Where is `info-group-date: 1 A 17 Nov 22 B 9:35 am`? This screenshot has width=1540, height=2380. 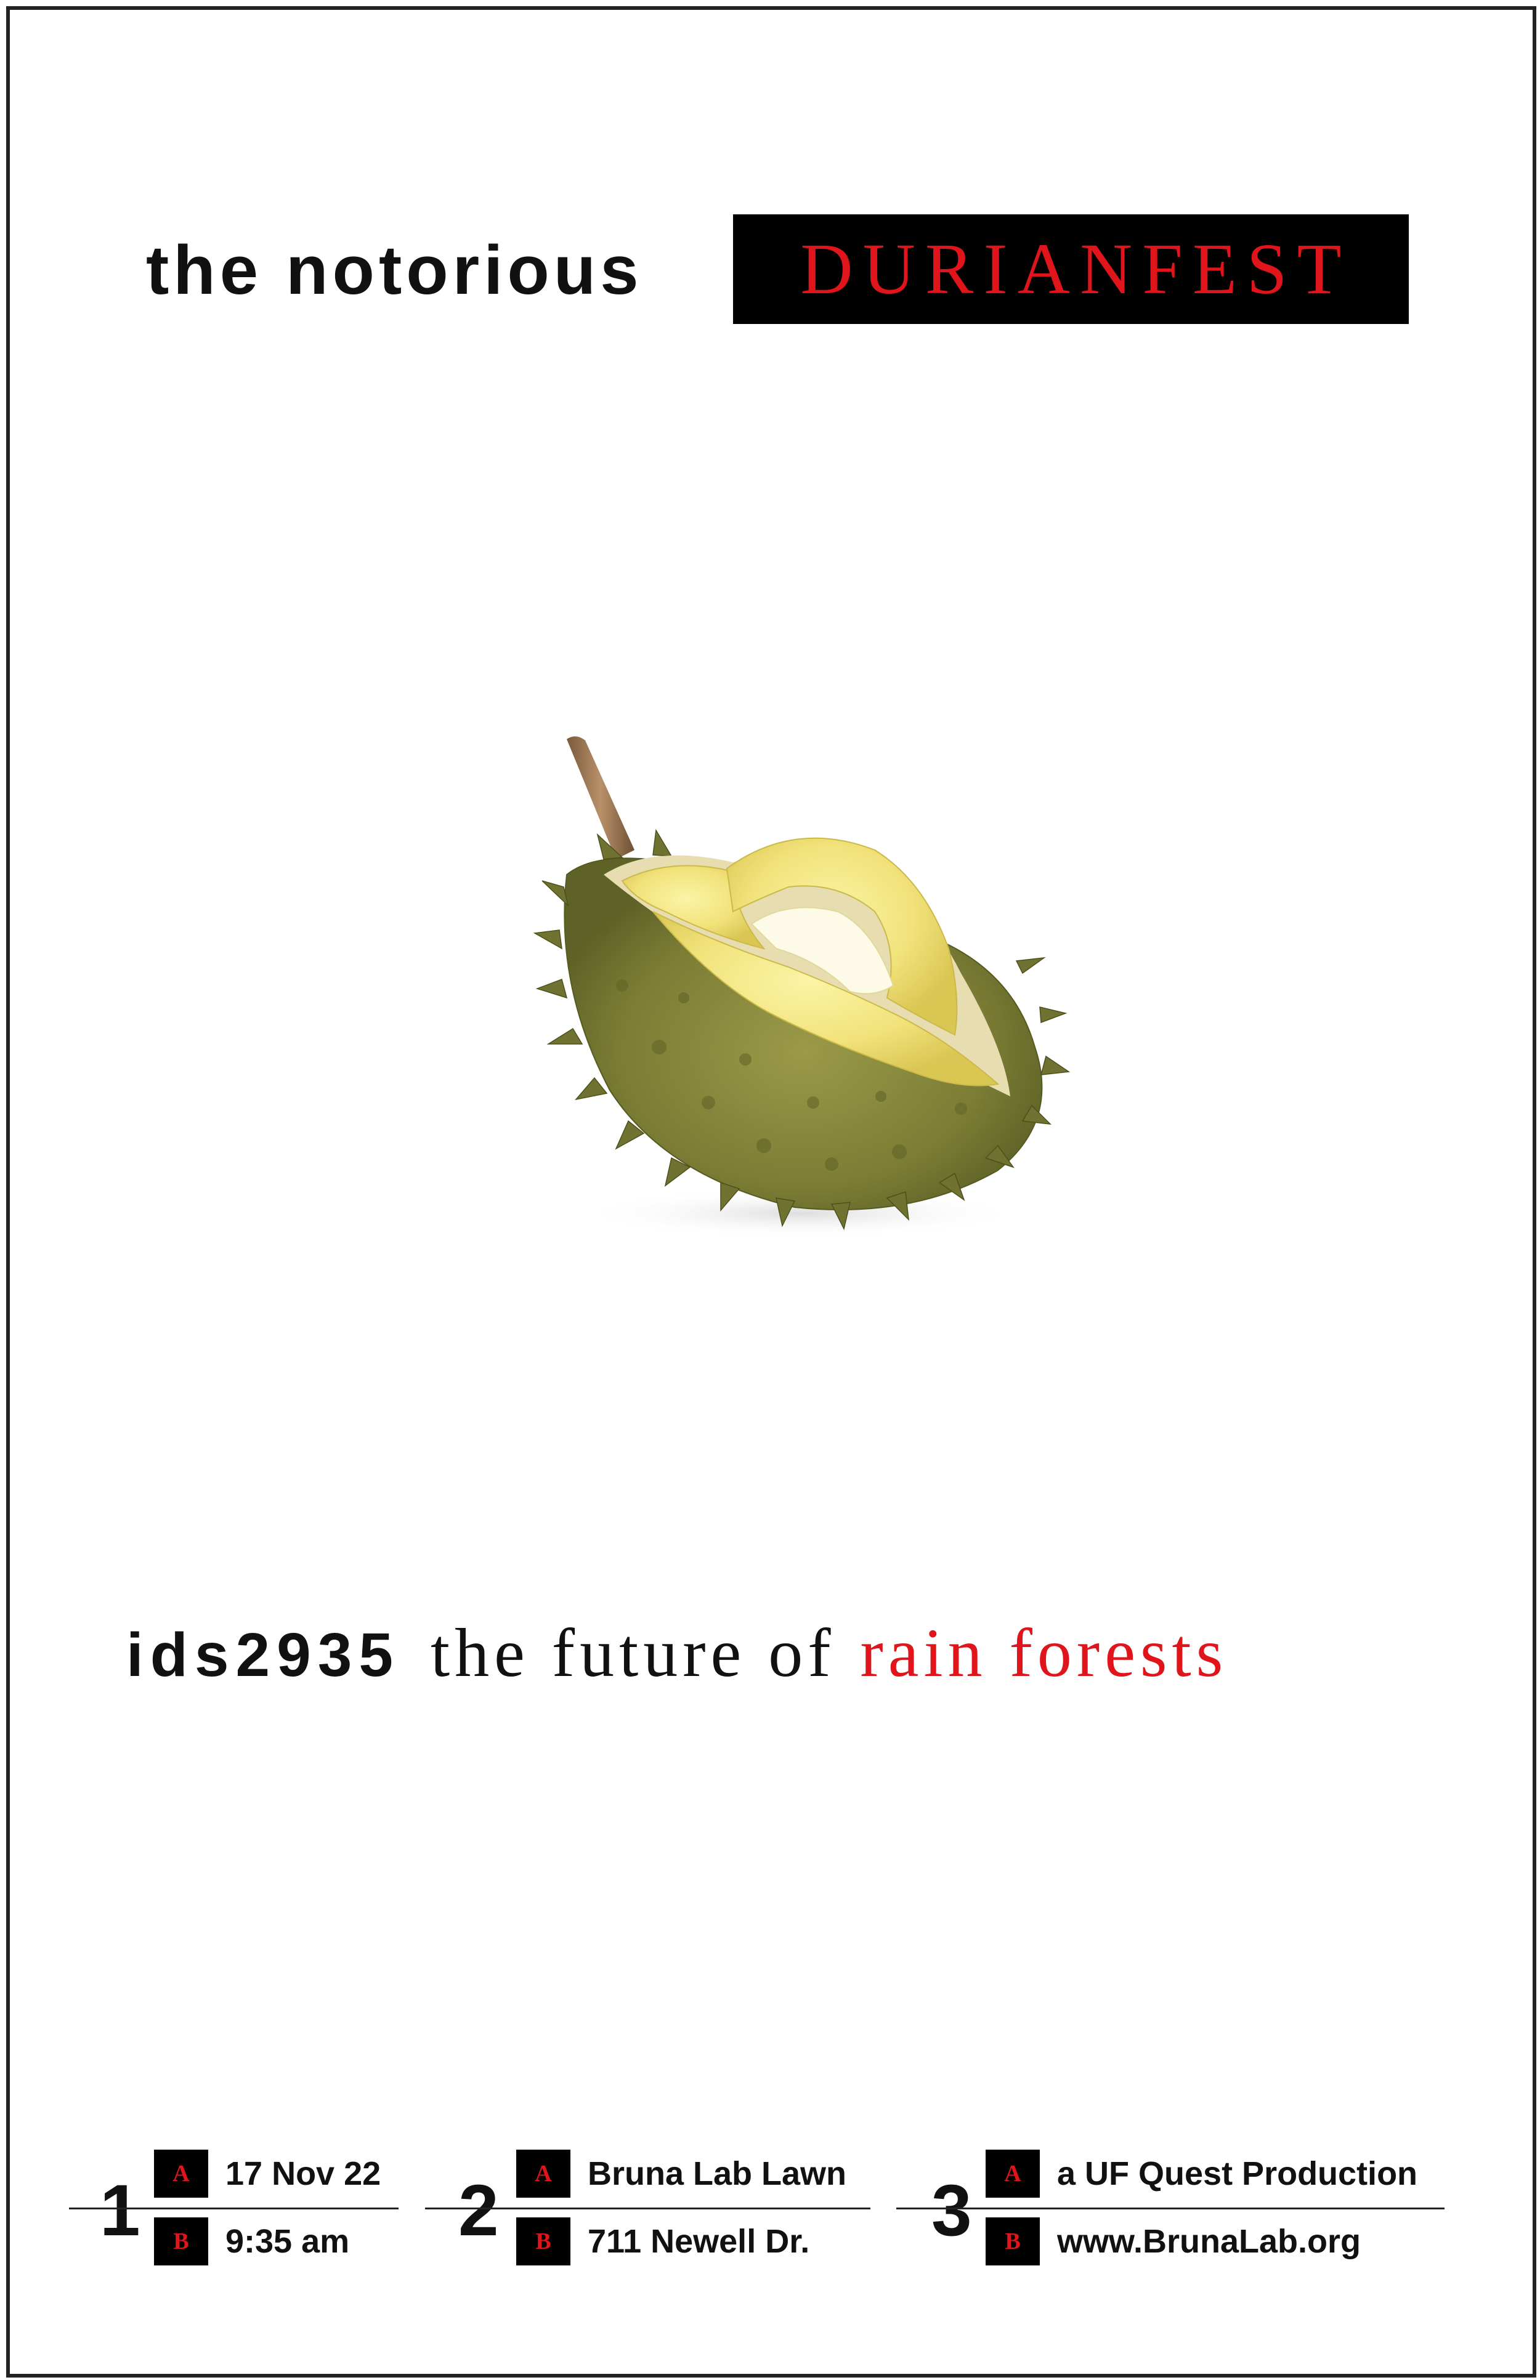 info-group-date: 1 A 17 Nov 22 B 9:35 am is located at coordinates (234, 2214).